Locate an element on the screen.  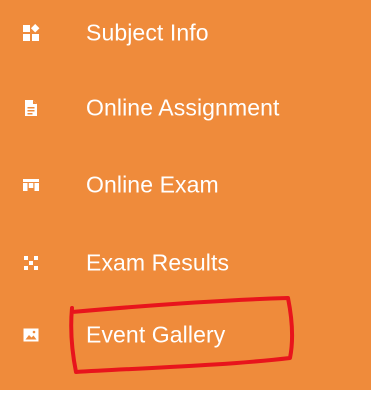
sidebar-item-online-exam: Online Exam is located at coordinates (185, 185).